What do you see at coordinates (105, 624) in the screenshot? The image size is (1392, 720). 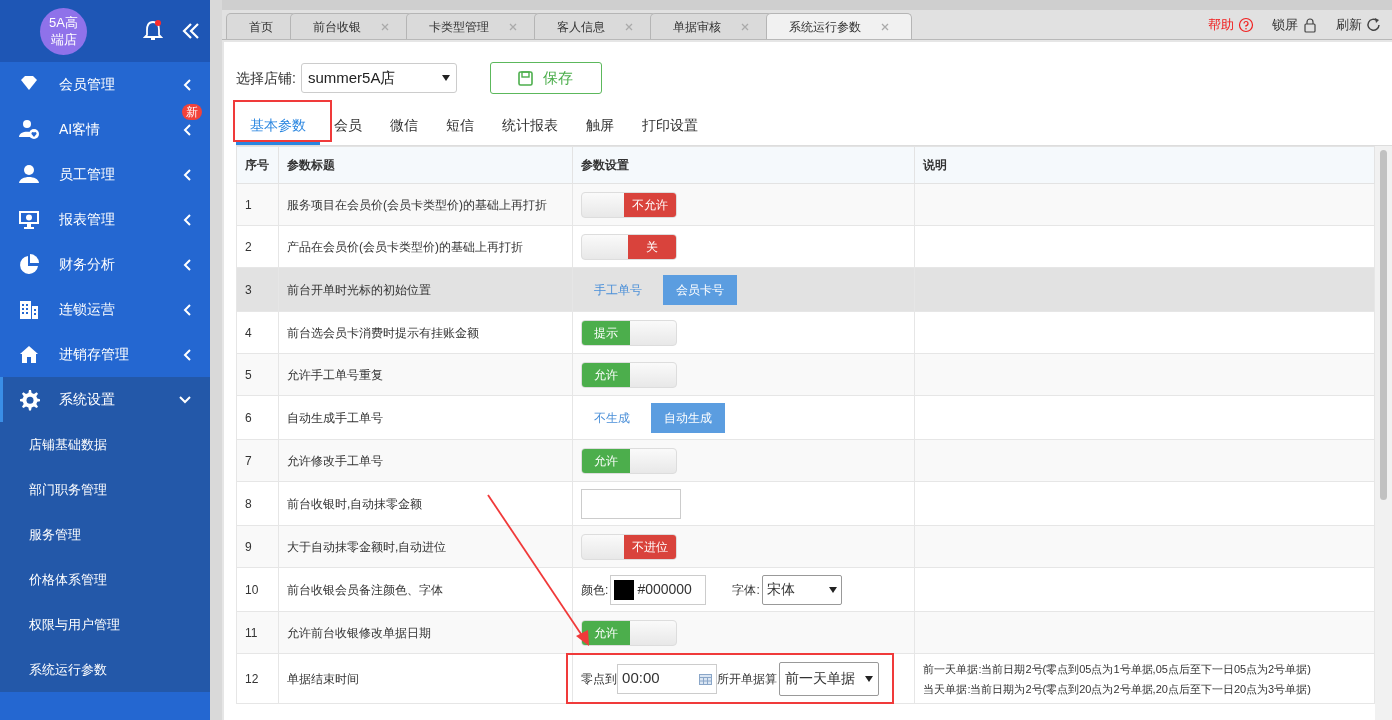 I see `submenu-item: 权限与用户管理` at bounding box center [105, 624].